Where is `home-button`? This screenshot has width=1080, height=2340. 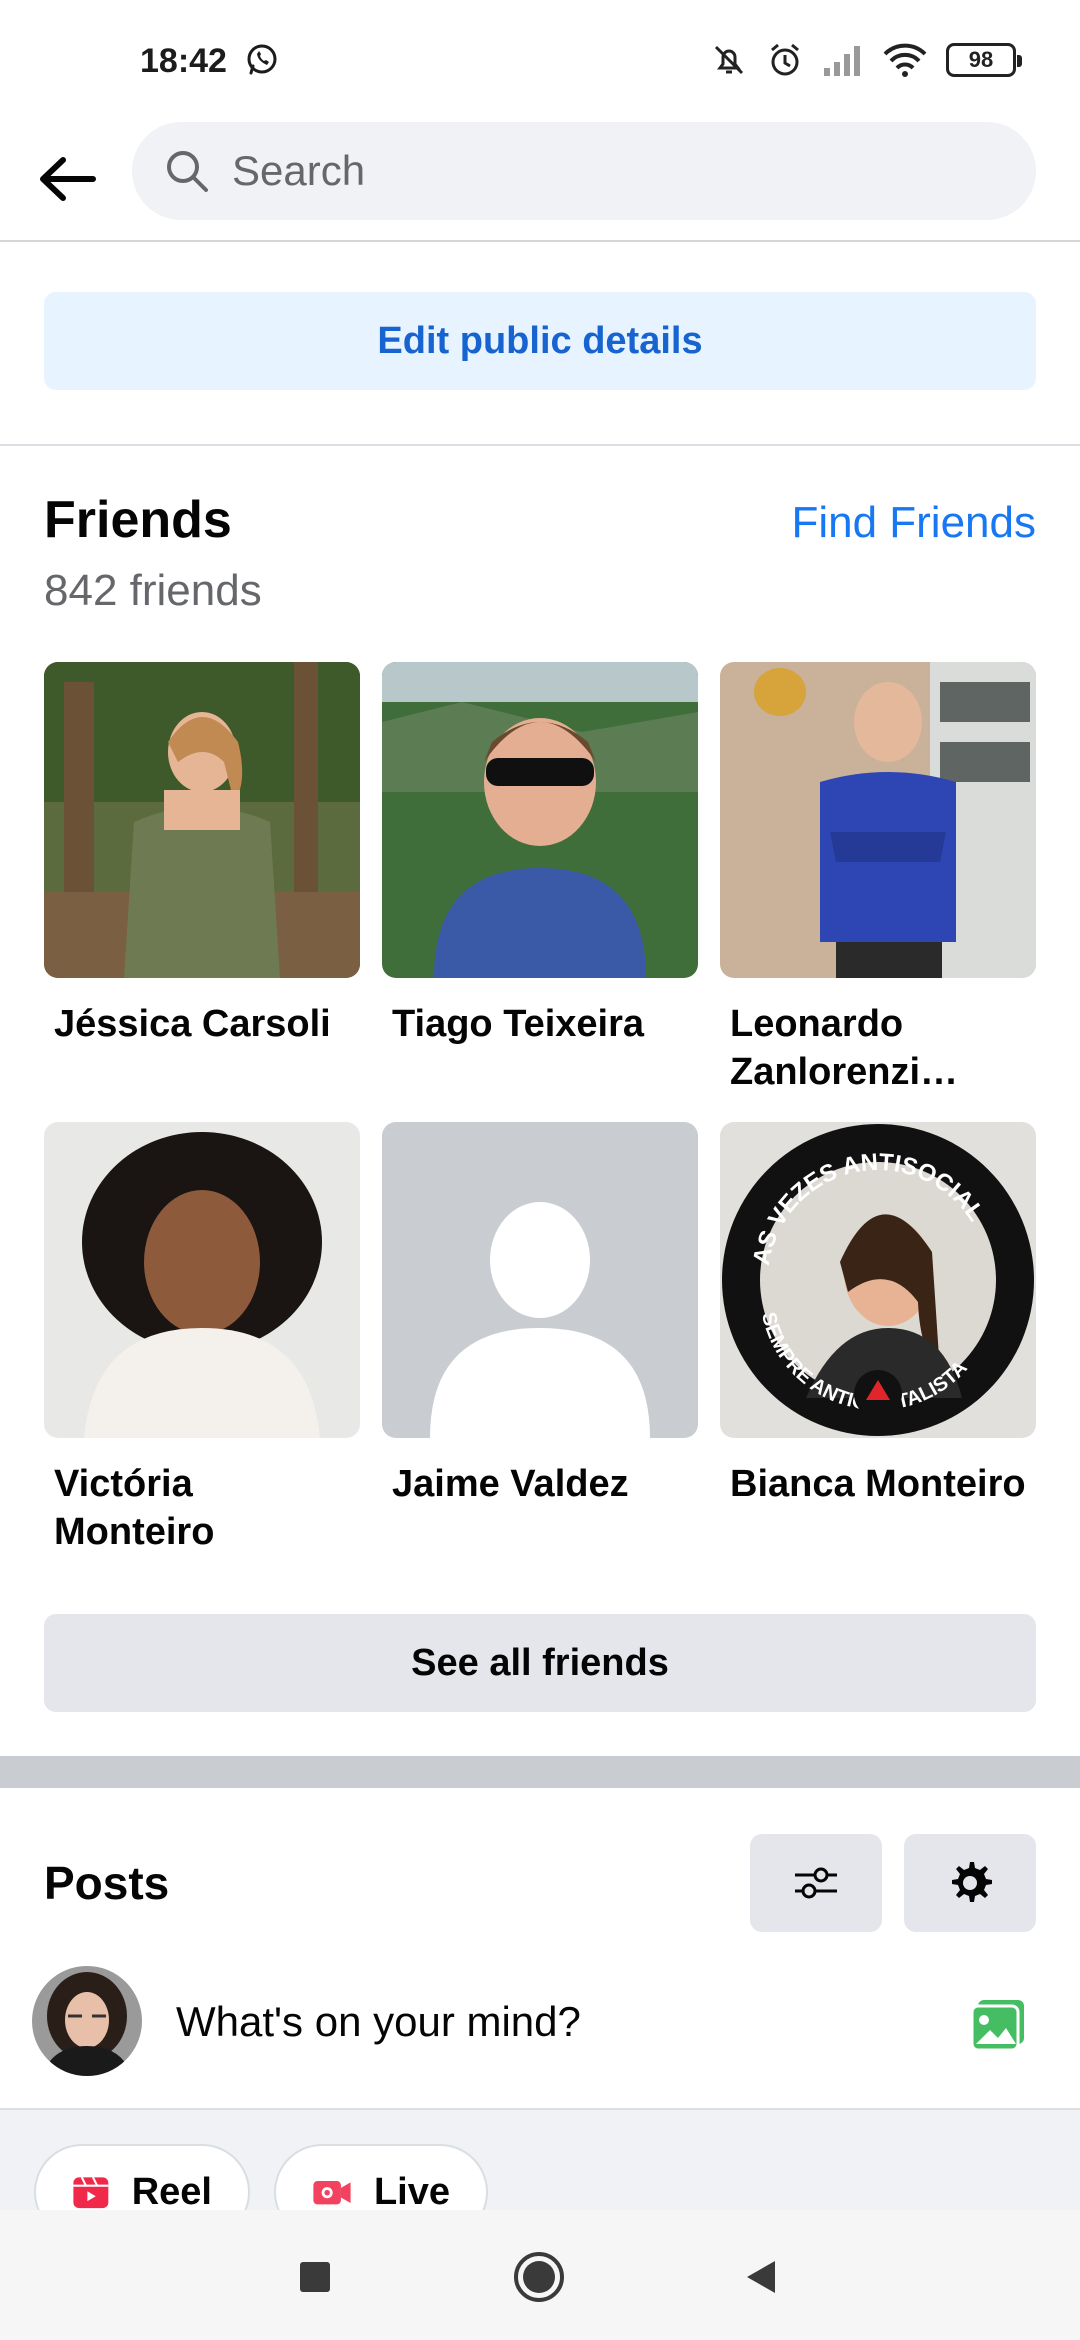
home-button is located at coordinates (539, 2277).